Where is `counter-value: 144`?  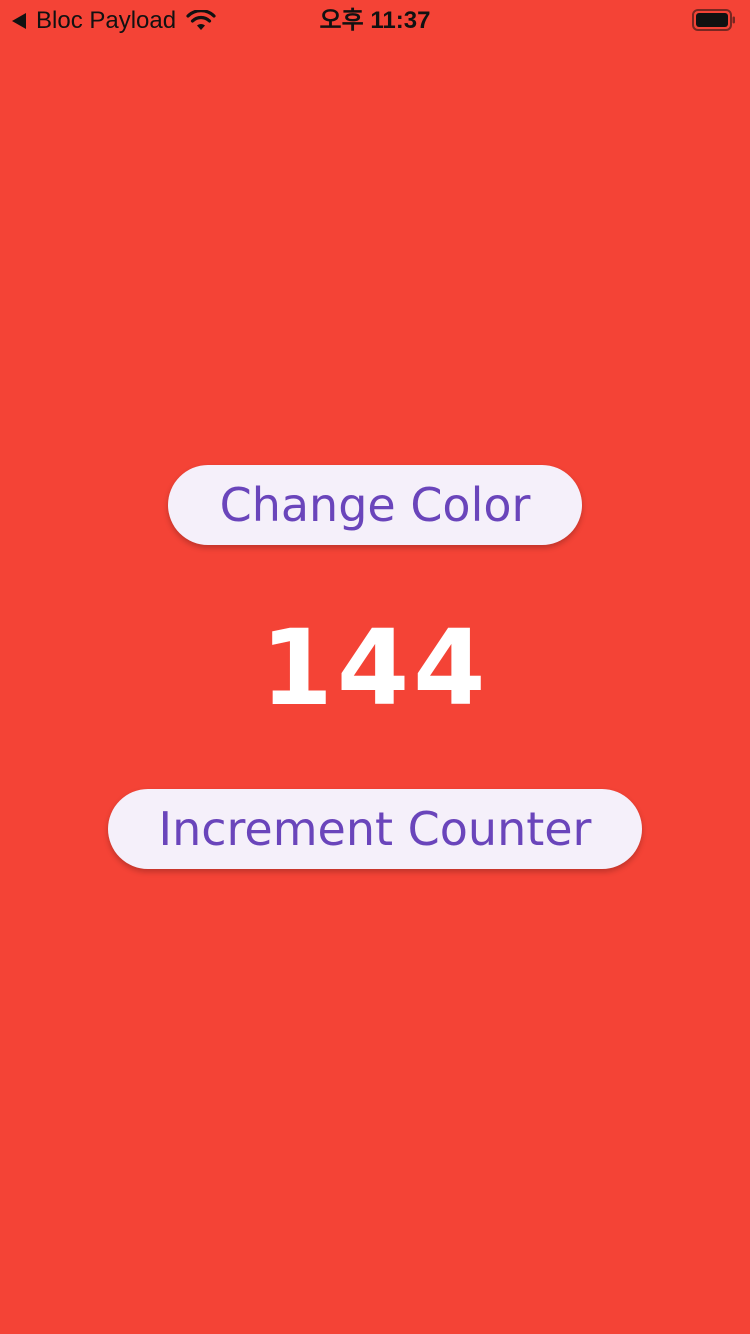
counter-value: 144 is located at coordinates (375, 668).